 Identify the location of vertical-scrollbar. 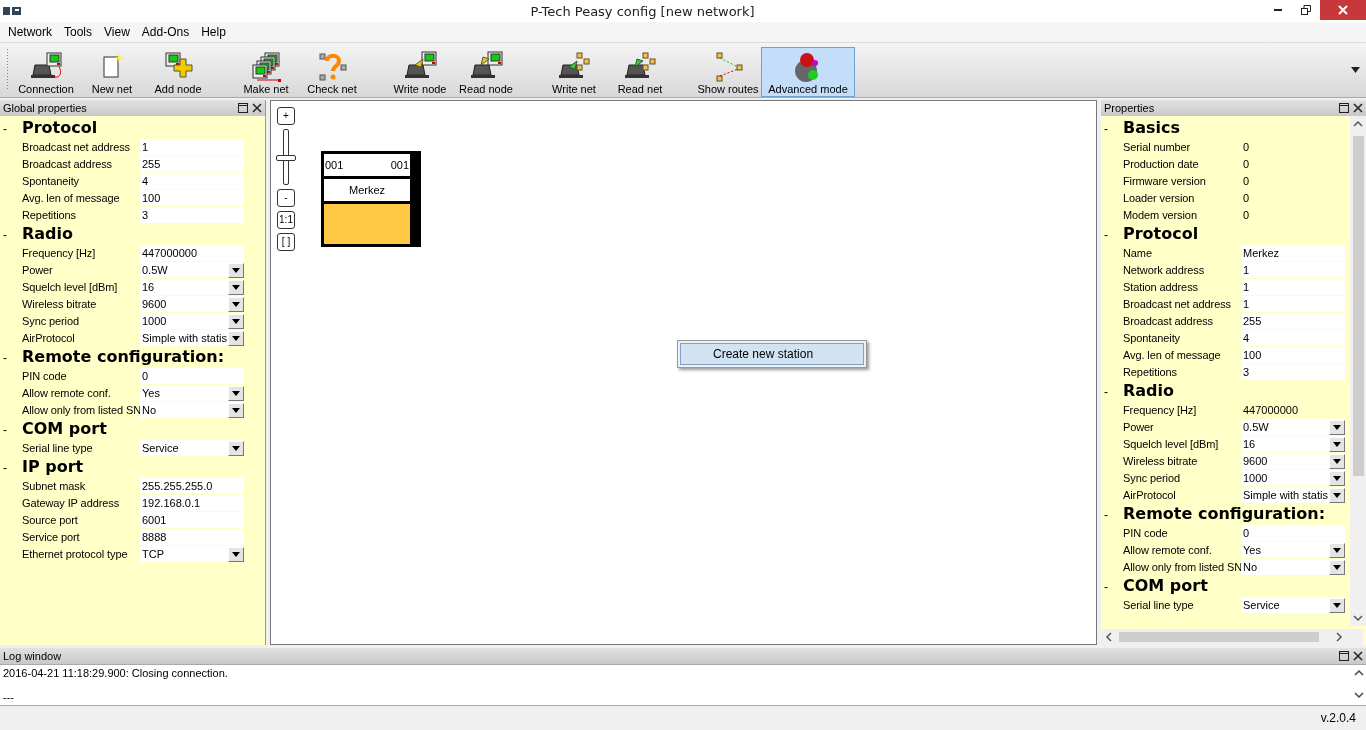
(1358, 371).